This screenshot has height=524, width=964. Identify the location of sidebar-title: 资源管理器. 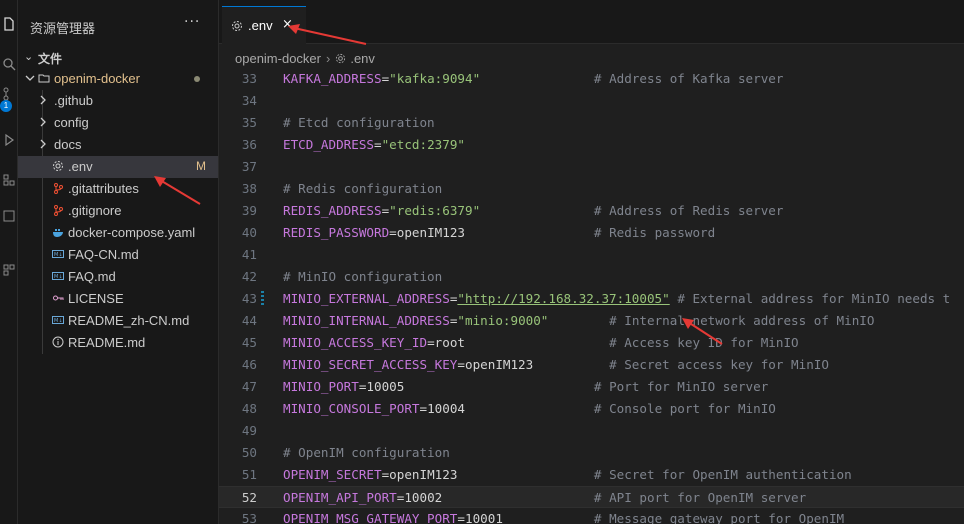
(63, 29).